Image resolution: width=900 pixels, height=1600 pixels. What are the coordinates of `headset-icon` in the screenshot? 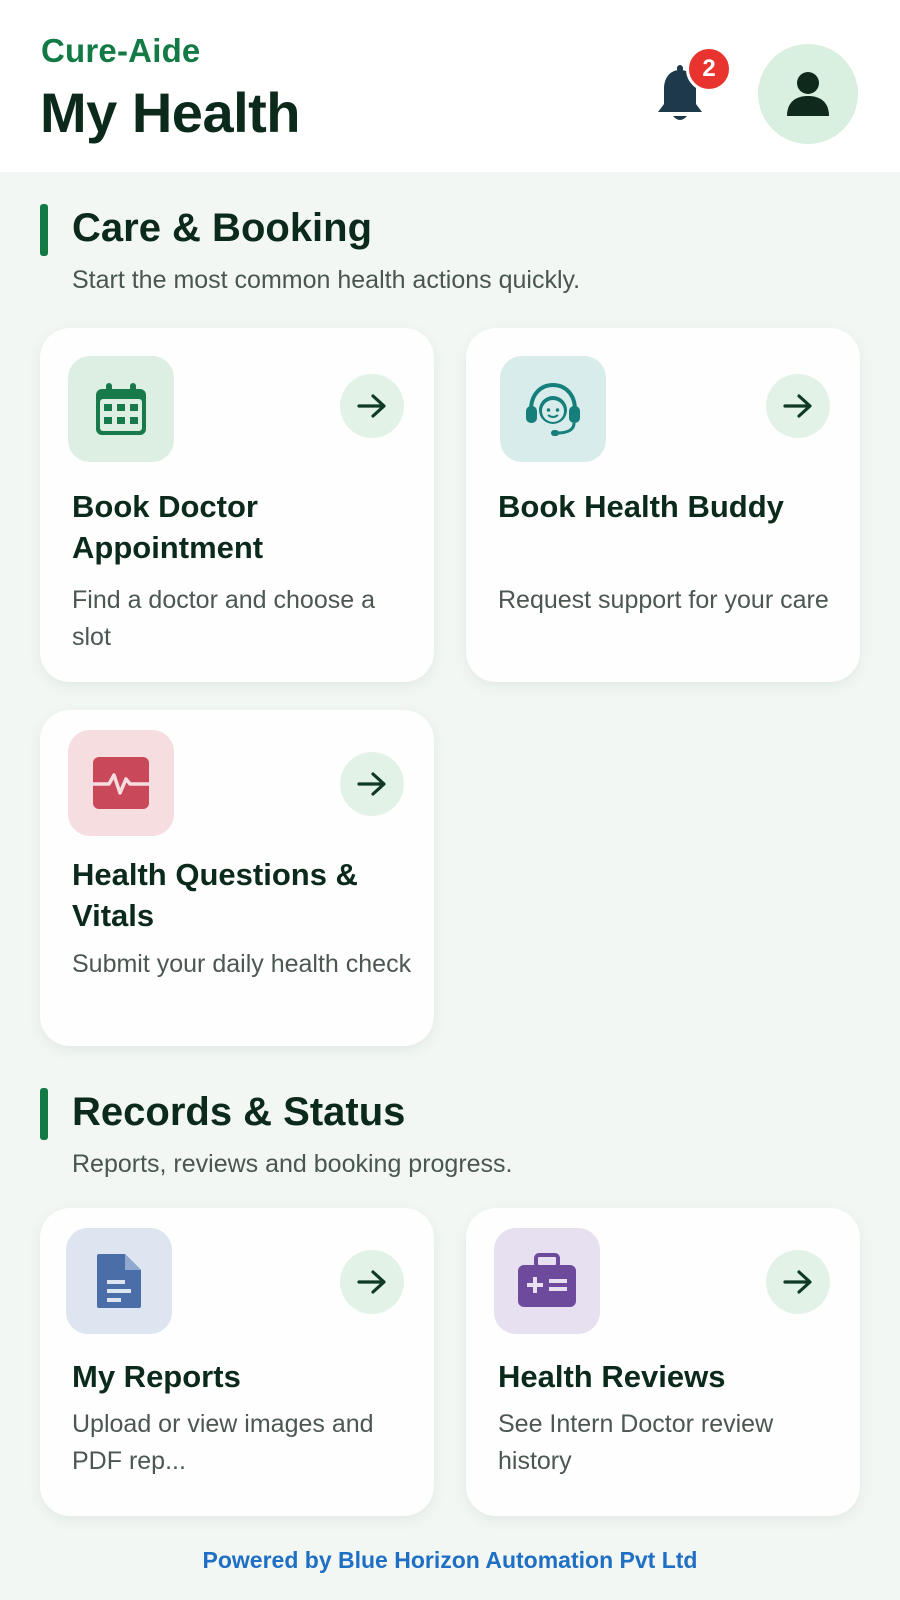 It's located at (553, 409).